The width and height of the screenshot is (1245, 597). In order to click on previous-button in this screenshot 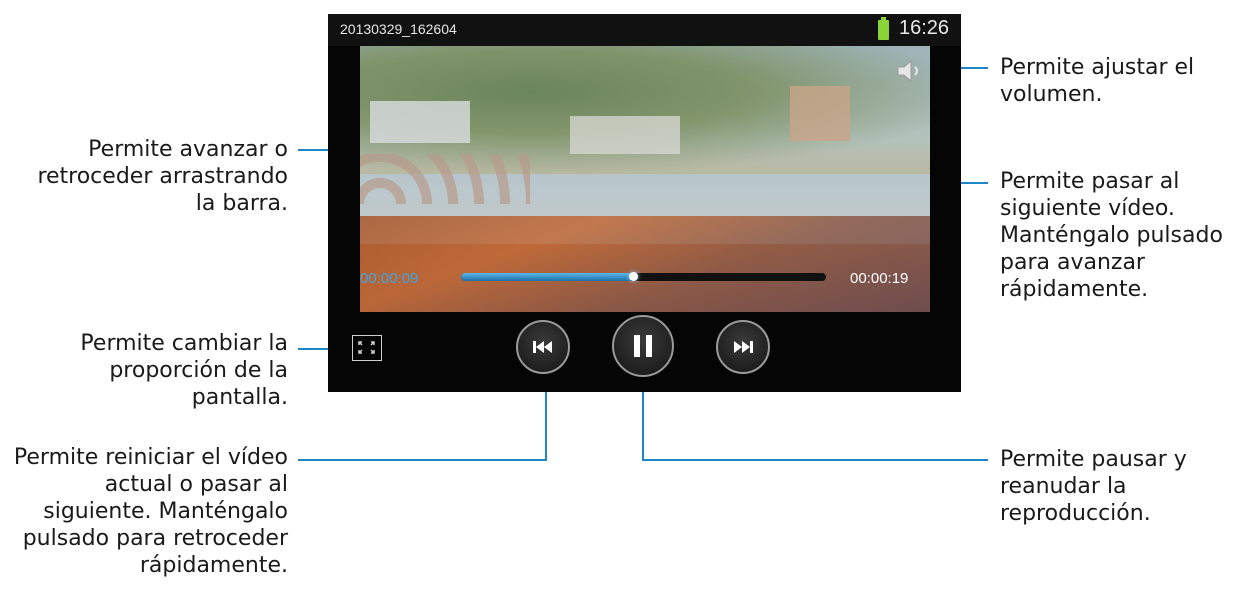, I will do `click(543, 347)`.